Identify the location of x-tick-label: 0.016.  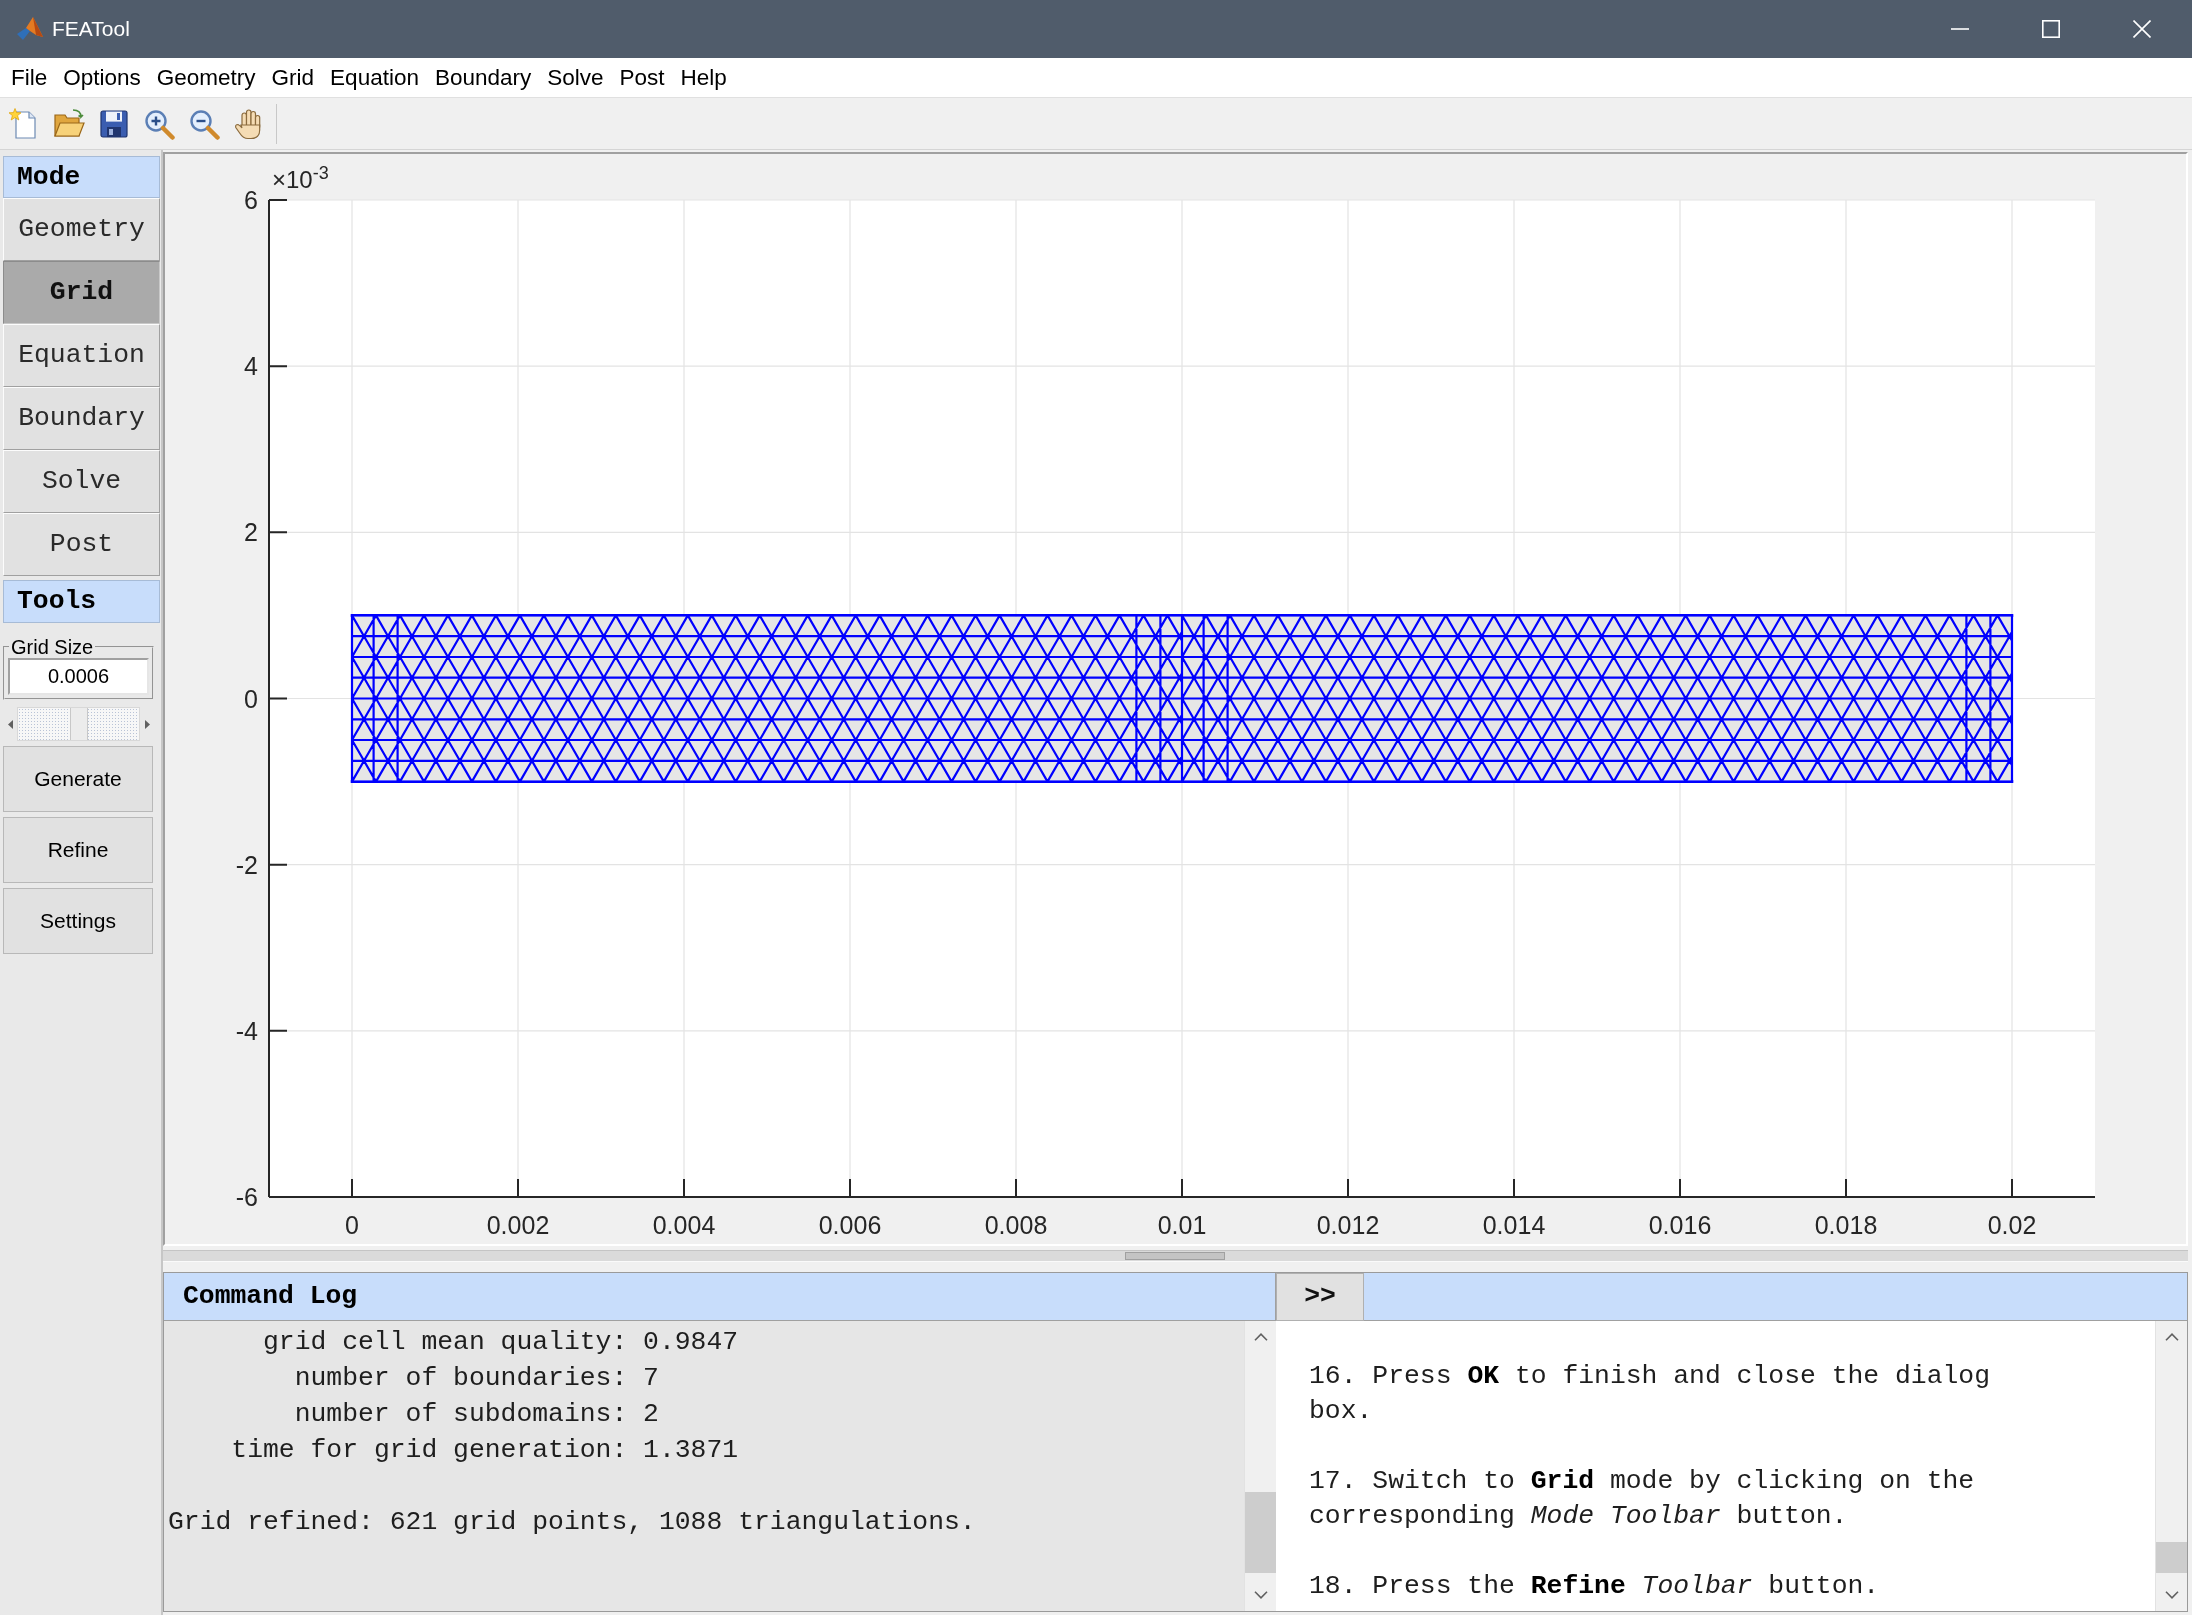
(1680, 1225).